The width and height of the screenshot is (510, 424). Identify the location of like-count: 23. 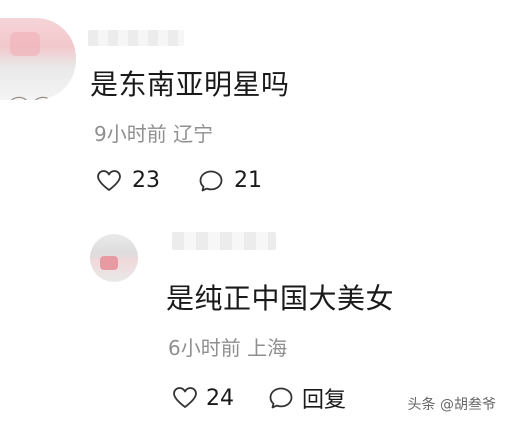
(146, 180).